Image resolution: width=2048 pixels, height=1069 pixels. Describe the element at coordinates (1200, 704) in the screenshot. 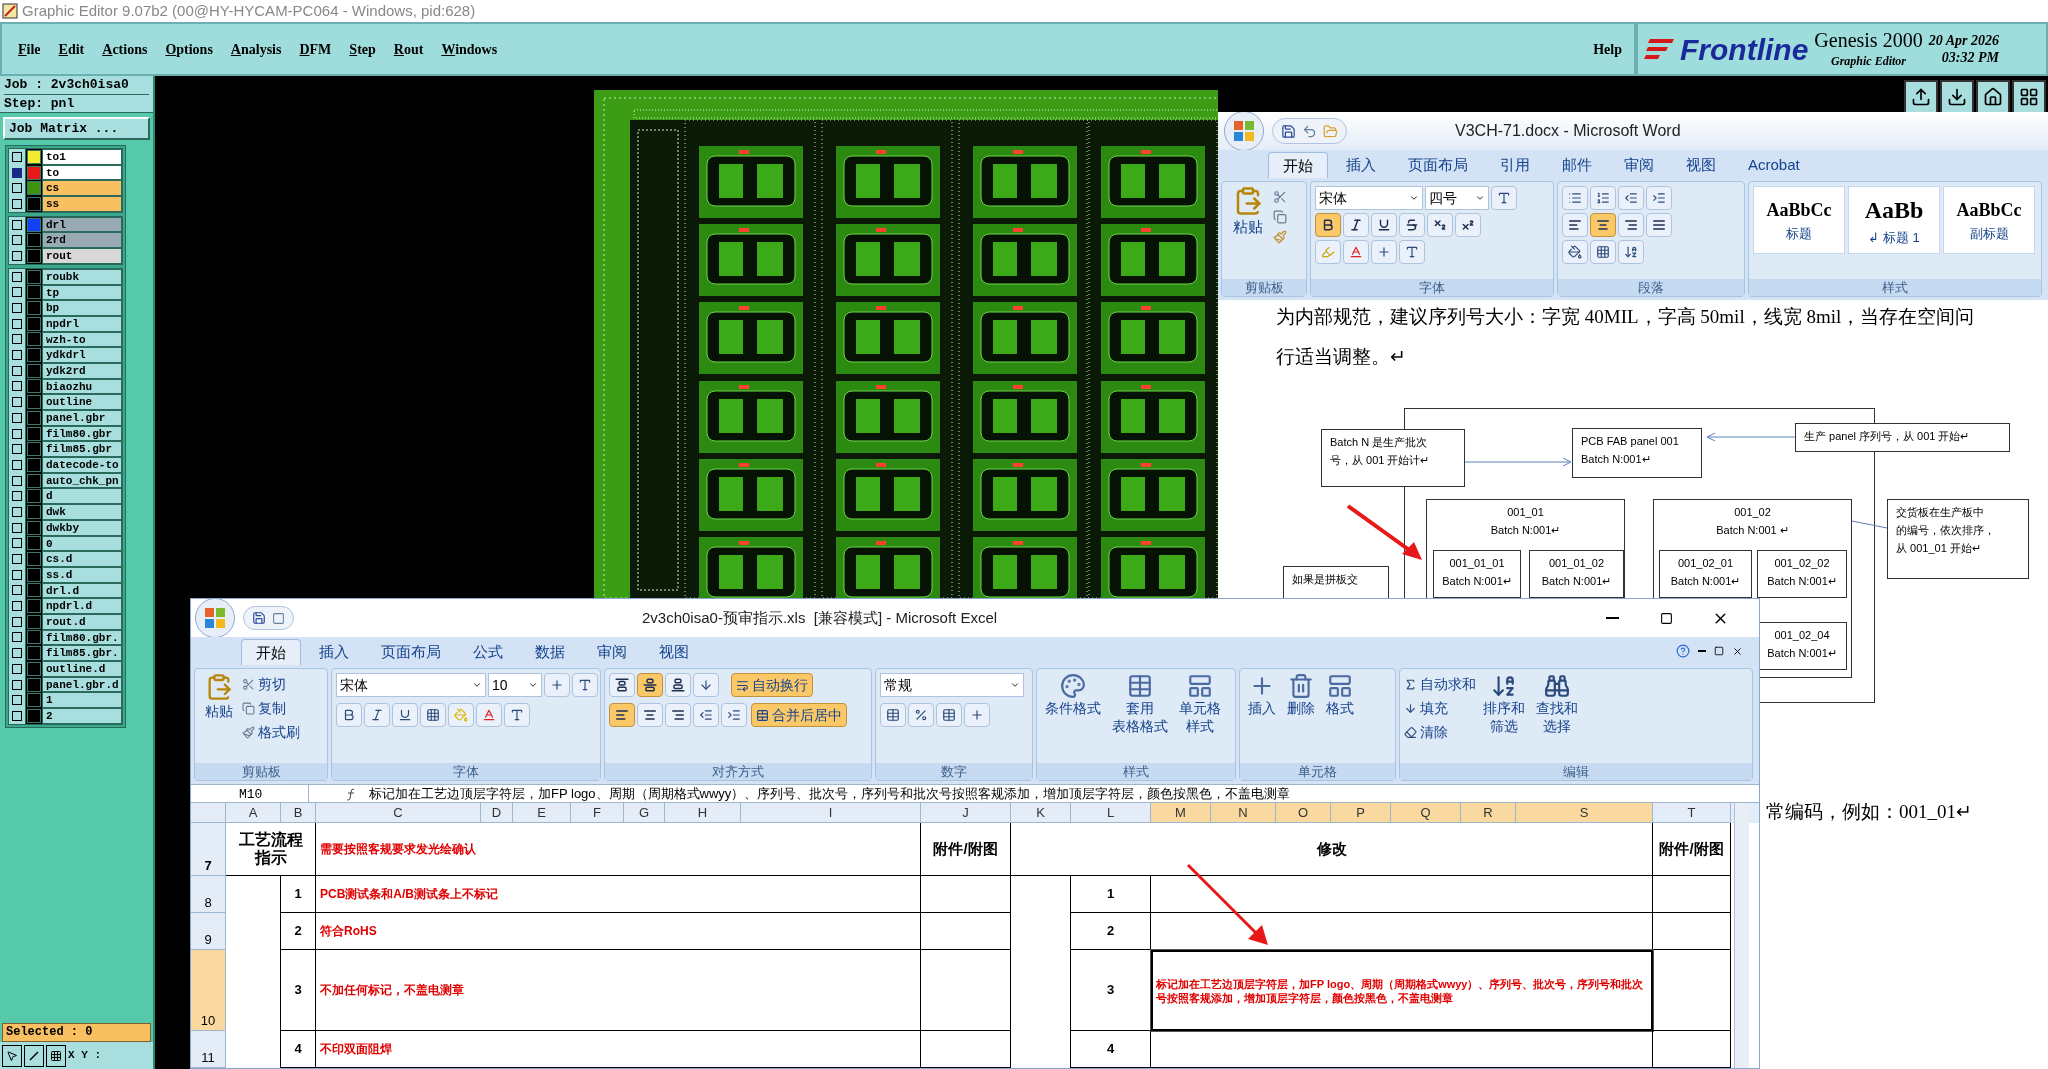

I see `cell-styles-button: 单元格 样式` at that location.